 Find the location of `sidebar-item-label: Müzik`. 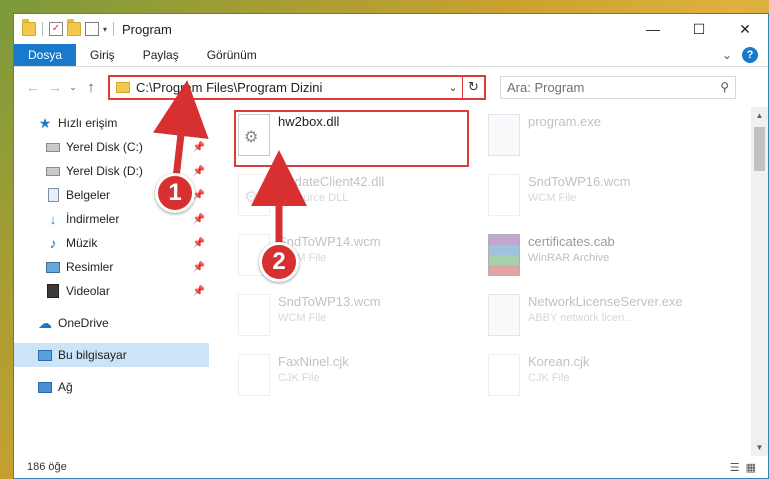

sidebar-item-label: Müzik is located at coordinates (82, 243).